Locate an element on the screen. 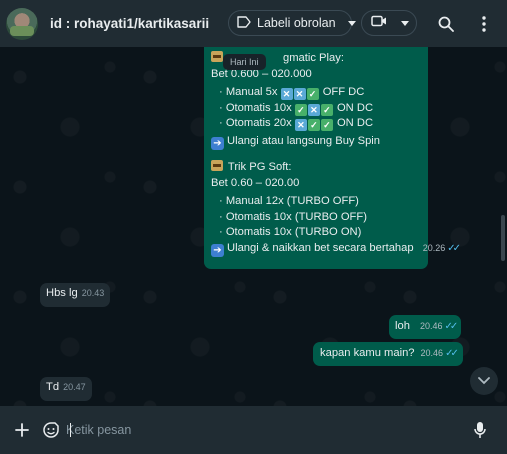 The width and height of the screenshot is (507, 454). message-line: · Otomatis 10x ✓ ✕ ✓ ON DC is located at coordinates (296, 108).